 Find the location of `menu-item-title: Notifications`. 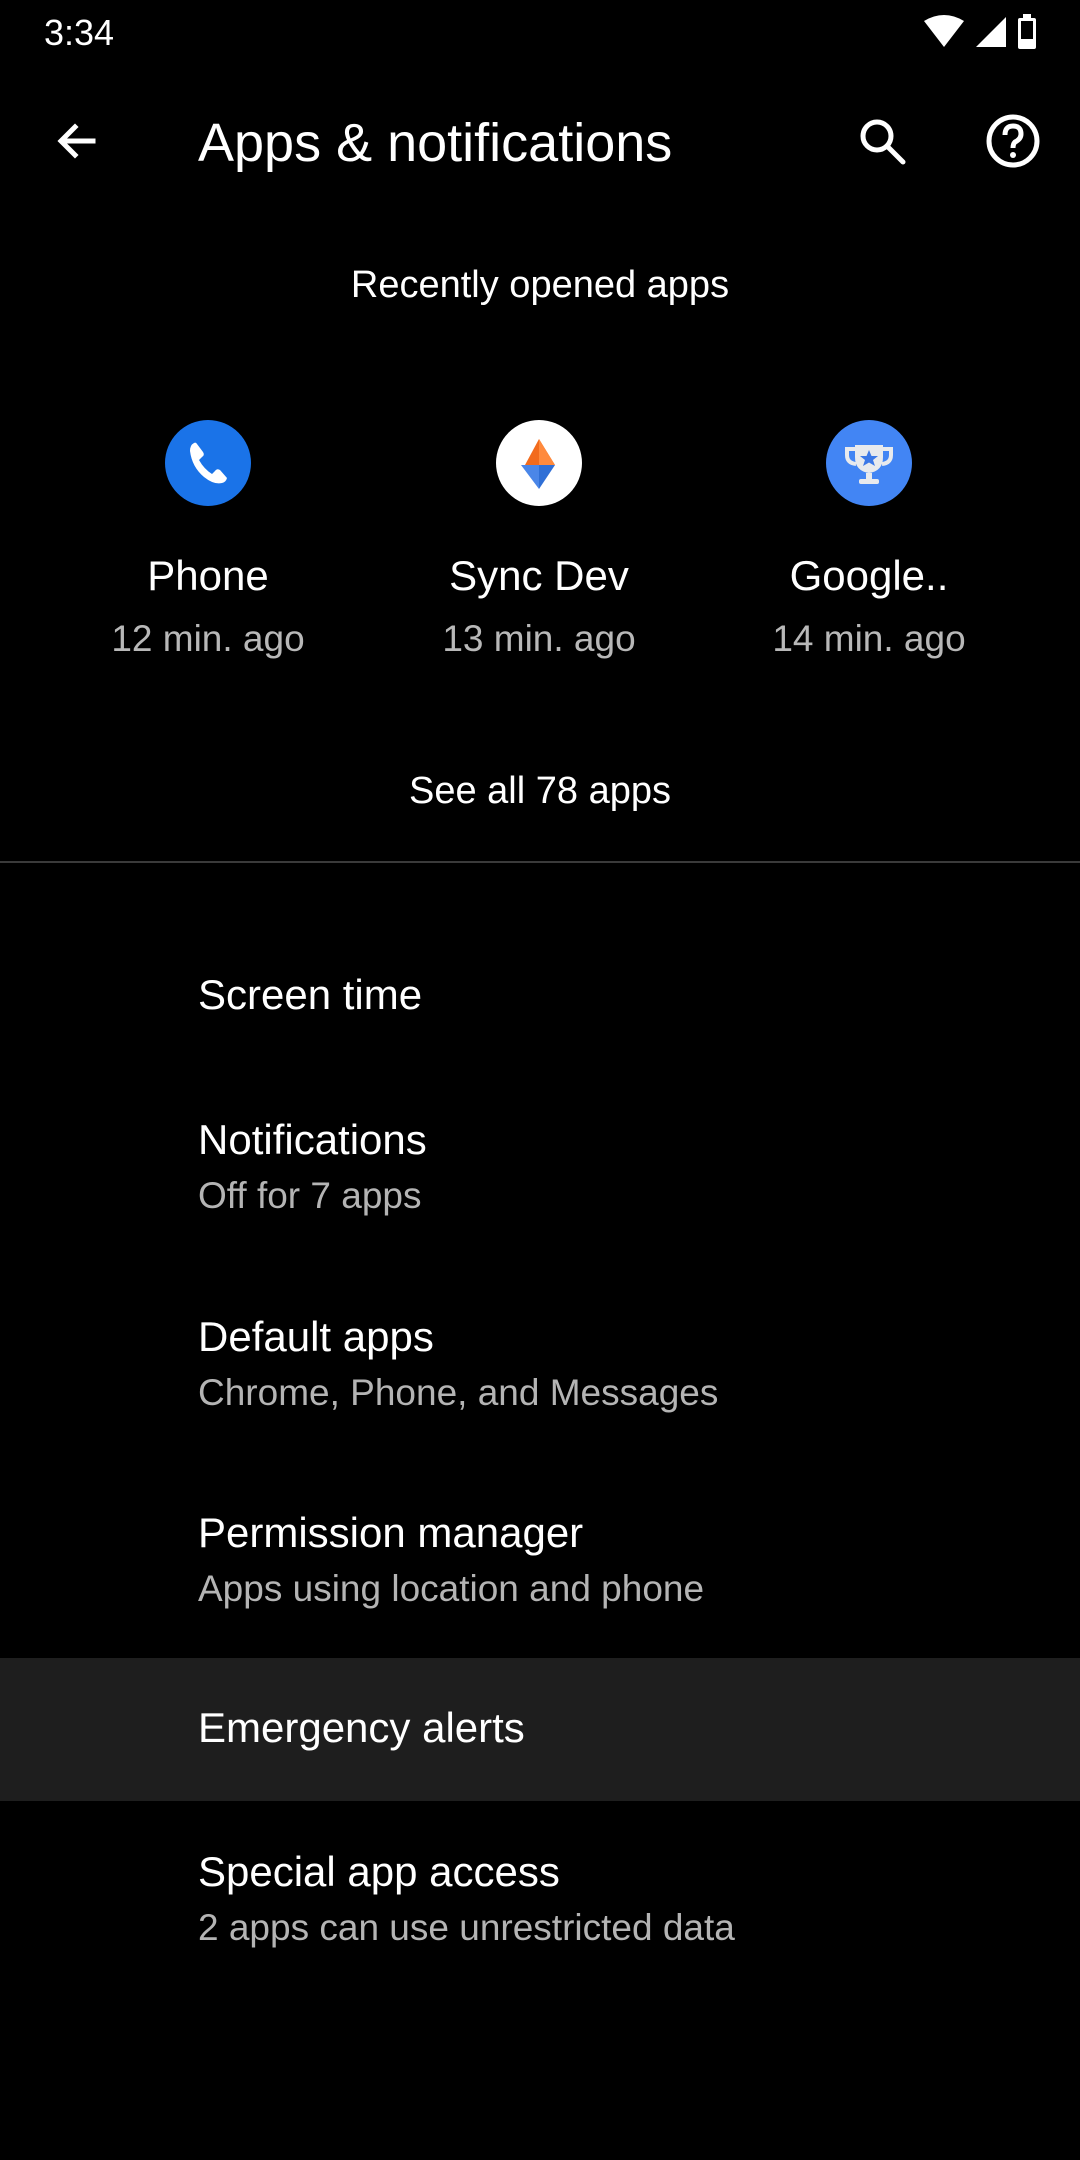

menu-item-title: Notifications is located at coordinates (312, 1139).